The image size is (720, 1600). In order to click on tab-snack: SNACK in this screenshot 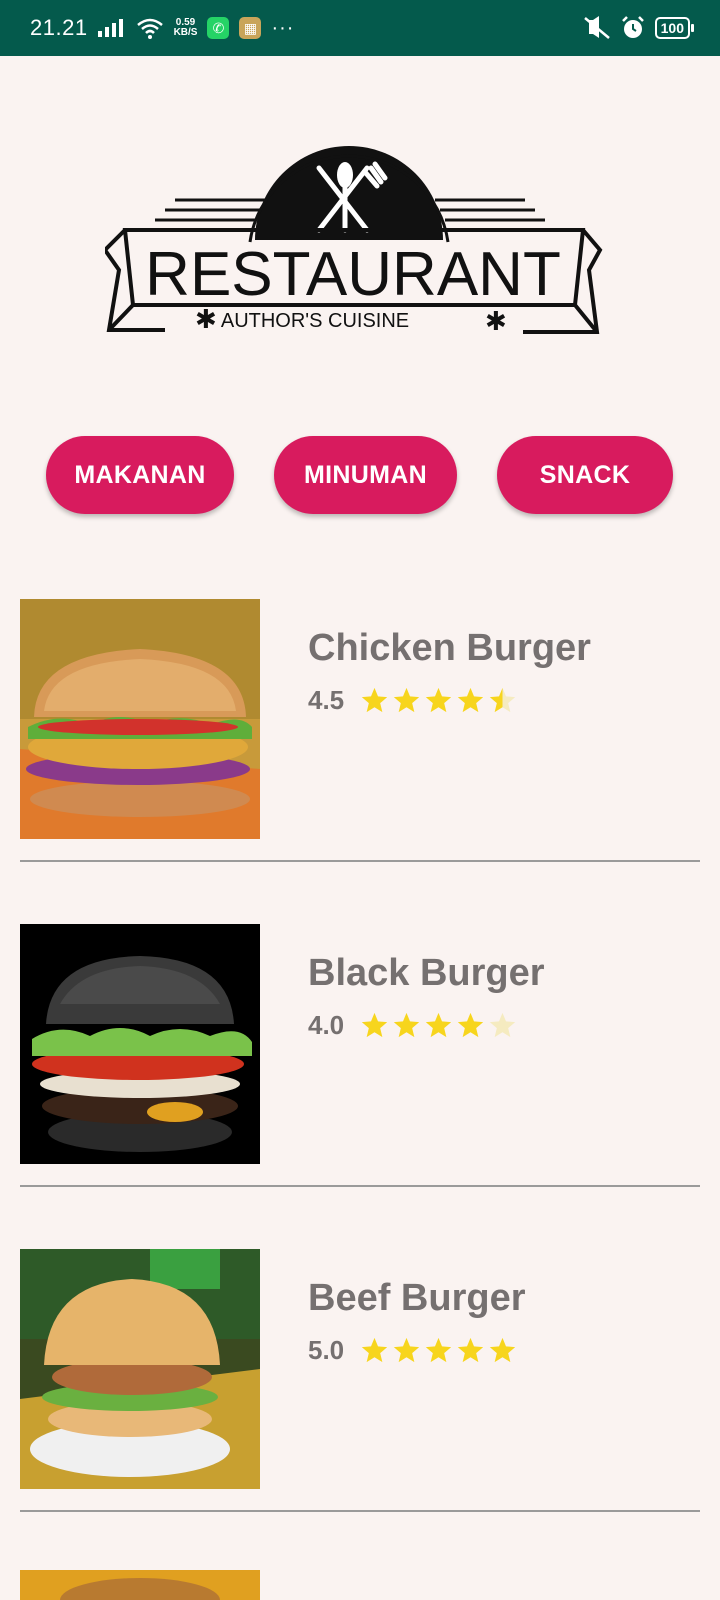, I will do `click(585, 475)`.